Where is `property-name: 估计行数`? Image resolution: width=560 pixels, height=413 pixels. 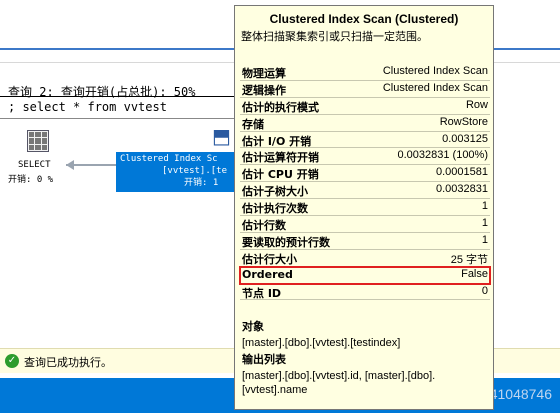 property-name: 估计行数 is located at coordinates (264, 226).